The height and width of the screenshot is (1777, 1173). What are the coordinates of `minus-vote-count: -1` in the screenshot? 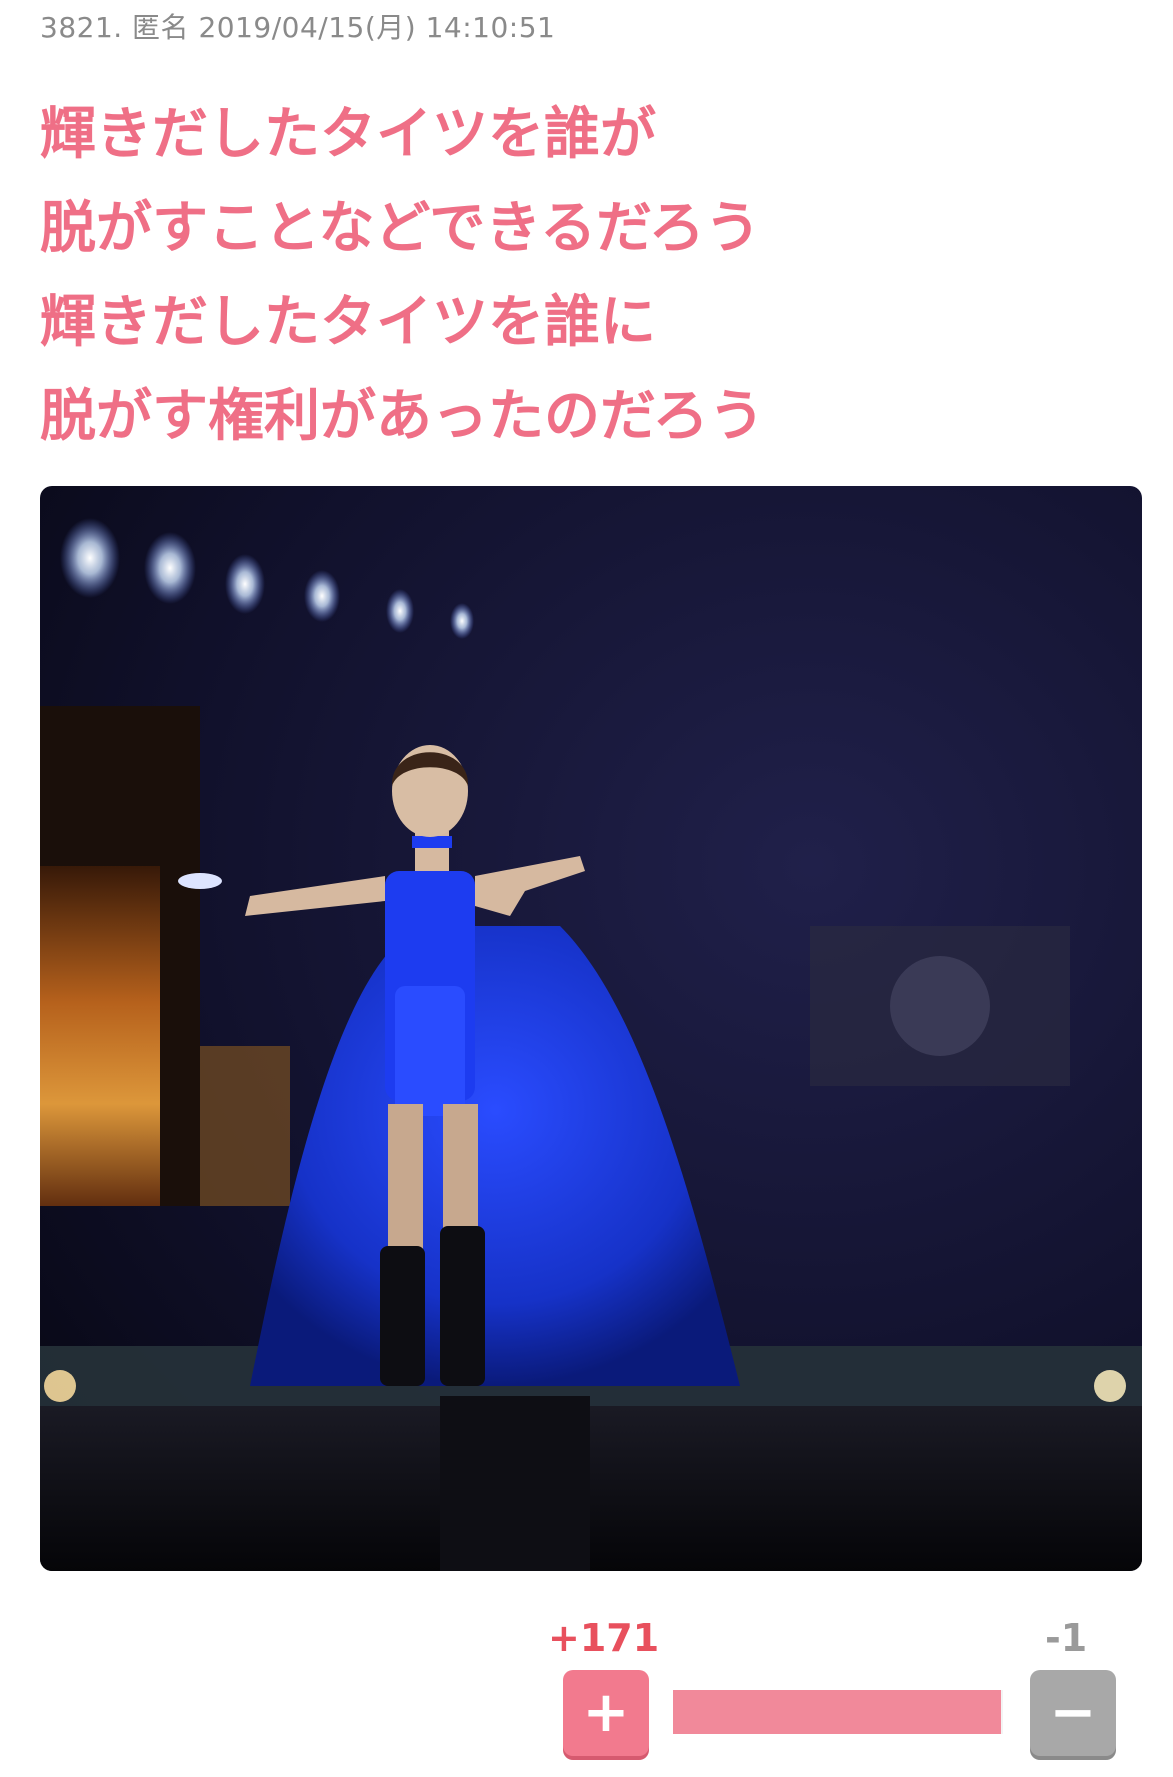 It's located at (1066, 1638).